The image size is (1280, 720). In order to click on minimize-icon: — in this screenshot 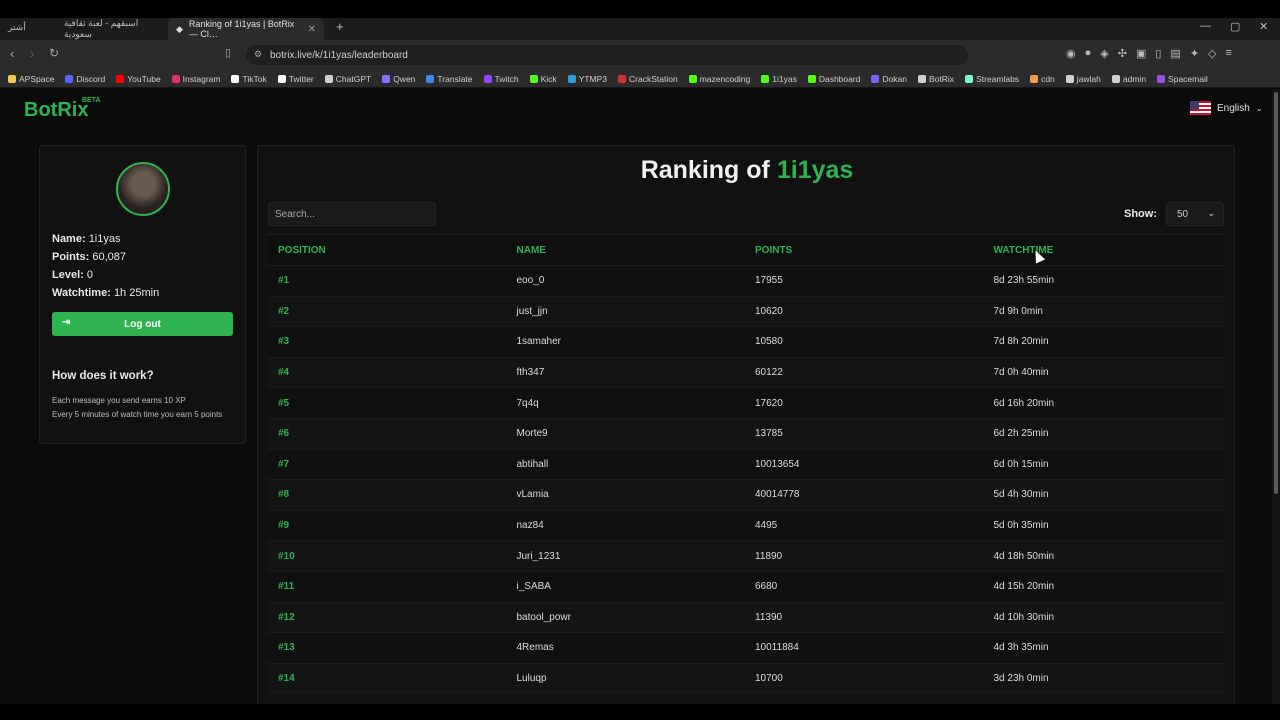, I will do `click(1205, 26)`.